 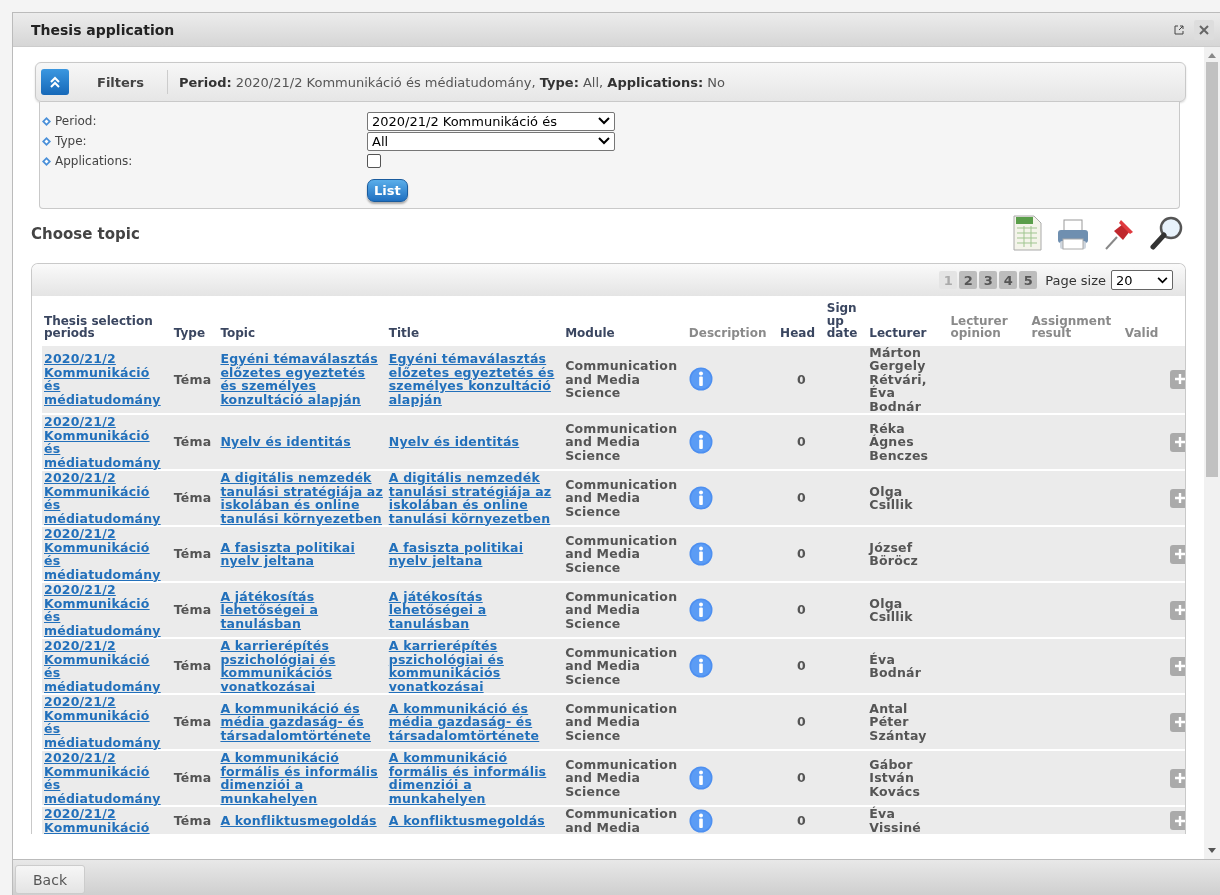 What do you see at coordinates (302, 498) in the screenshot?
I see `topic-link: A digitális nemzedék tanulási stratégiája az iskolában és online tanulási környezetben` at bounding box center [302, 498].